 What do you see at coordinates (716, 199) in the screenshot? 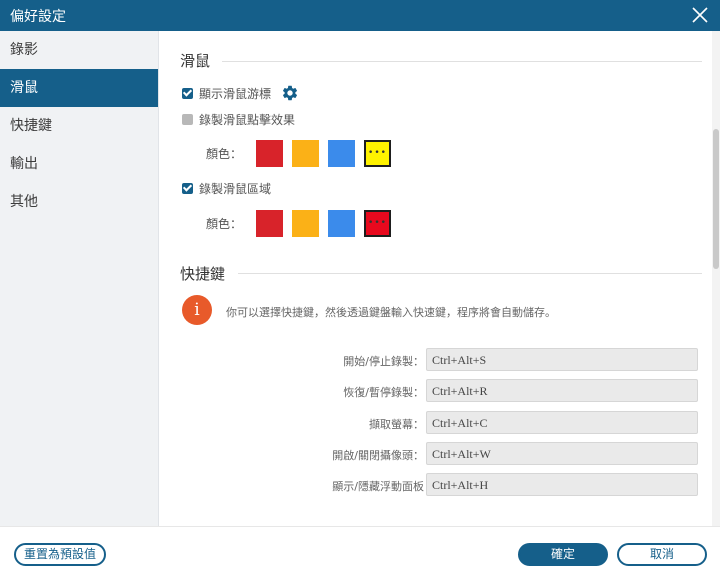
I see `scrollbar-thumb` at bounding box center [716, 199].